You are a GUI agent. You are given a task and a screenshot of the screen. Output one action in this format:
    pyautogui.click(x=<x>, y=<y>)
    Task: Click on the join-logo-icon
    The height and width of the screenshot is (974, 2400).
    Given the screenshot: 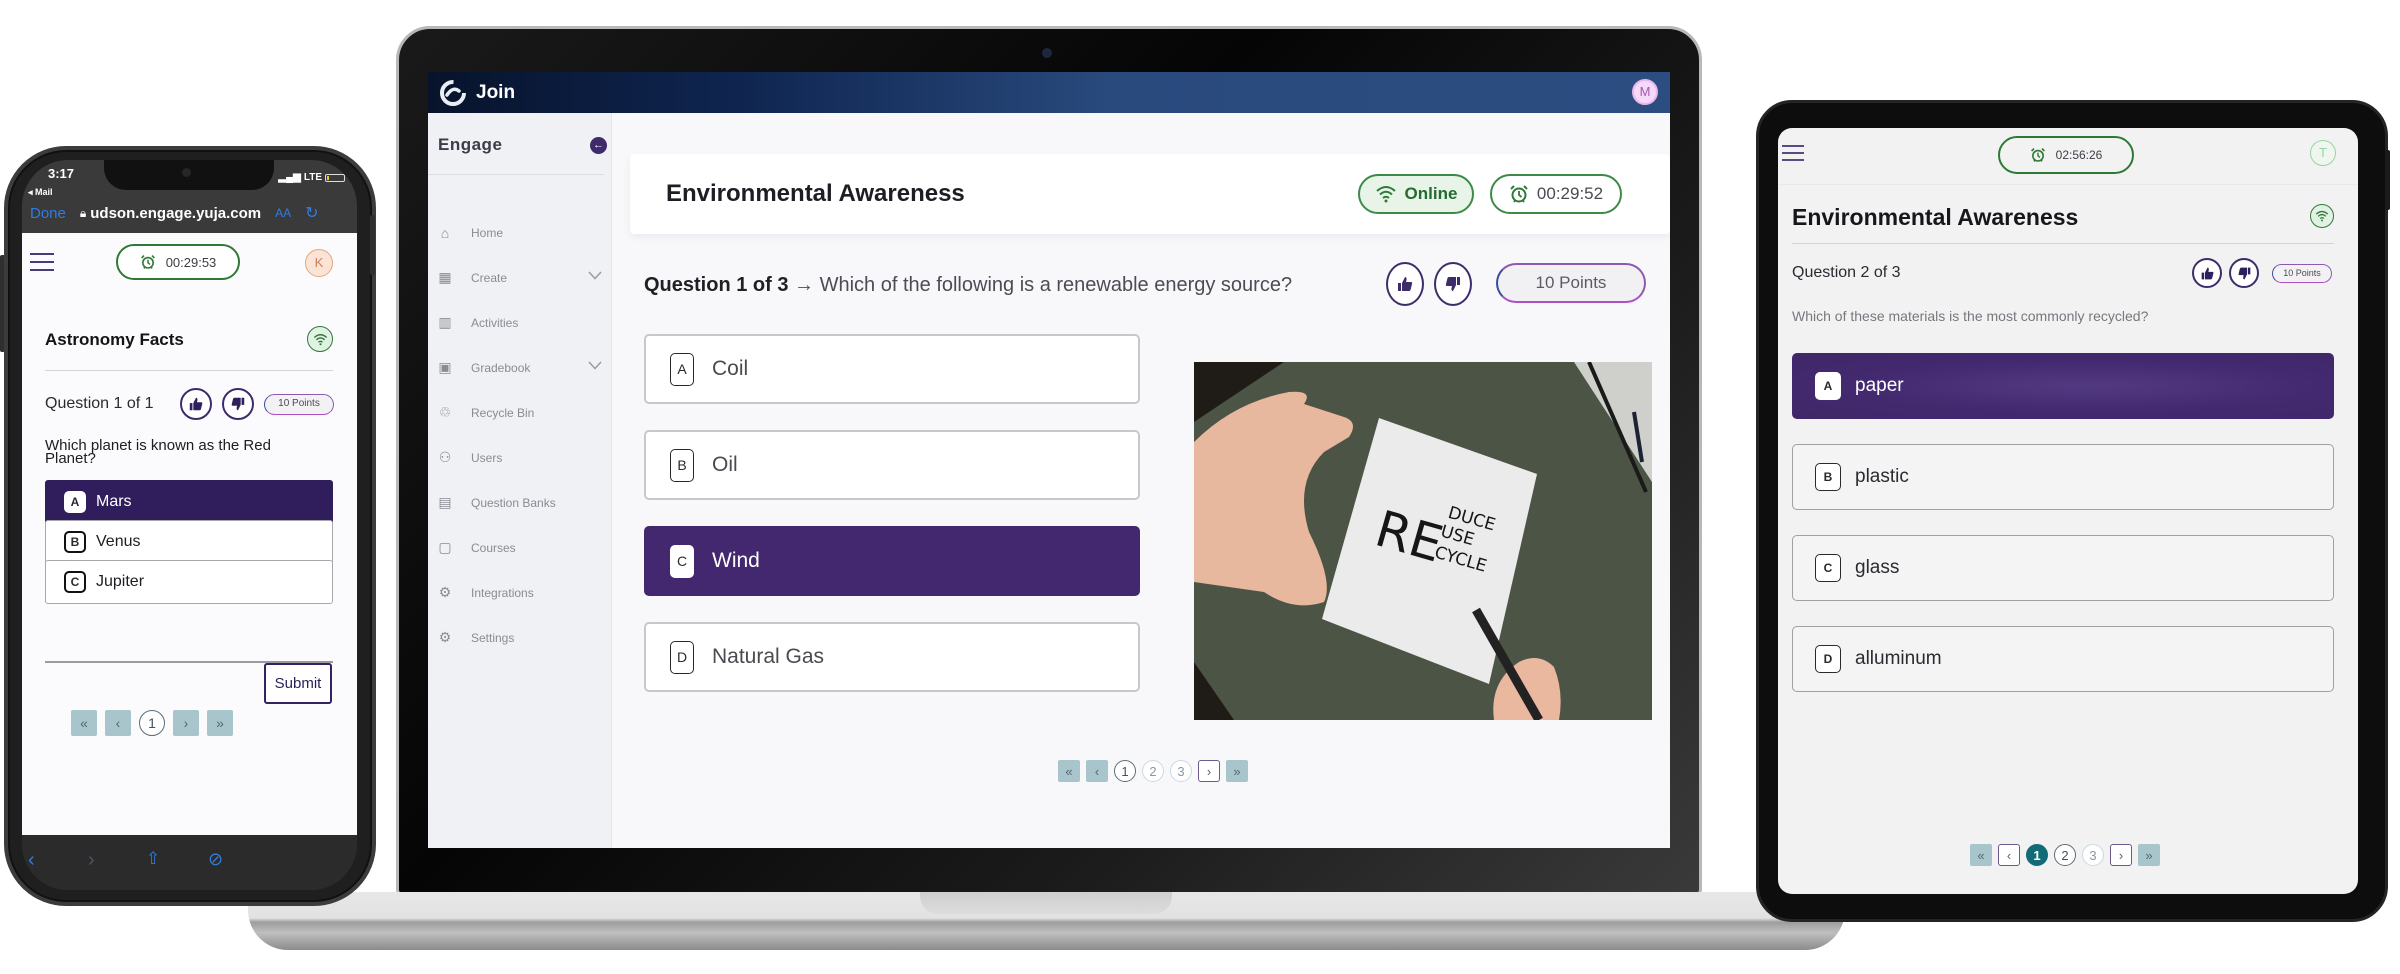 What is the action you would take?
    pyautogui.click(x=453, y=93)
    